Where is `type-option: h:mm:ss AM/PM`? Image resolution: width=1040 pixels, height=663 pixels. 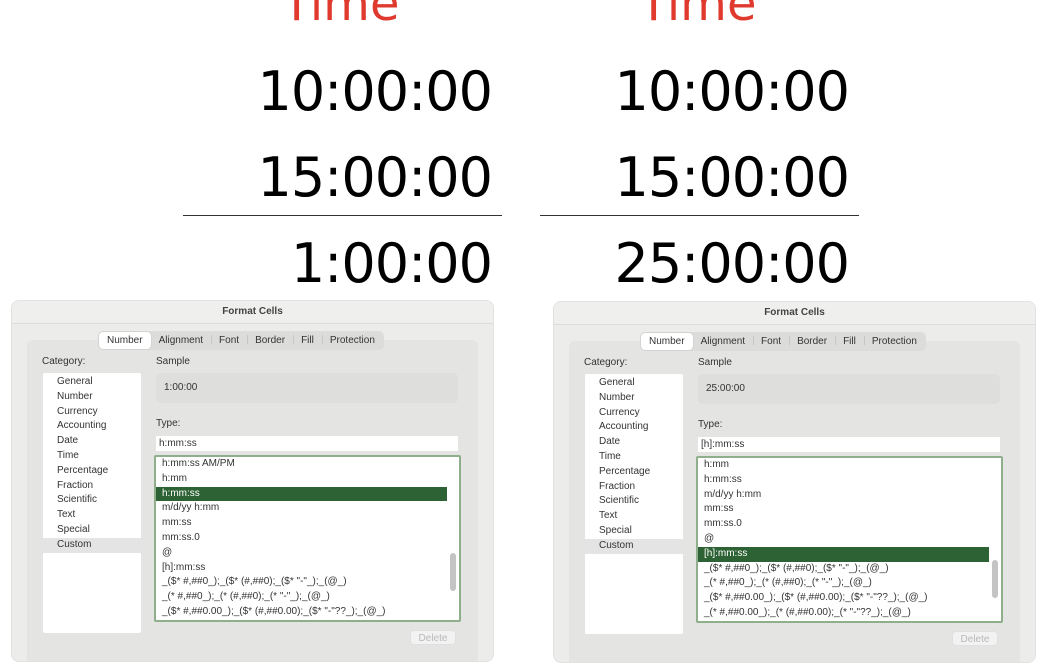 type-option: h:mm:ss AM/PM is located at coordinates (301, 464).